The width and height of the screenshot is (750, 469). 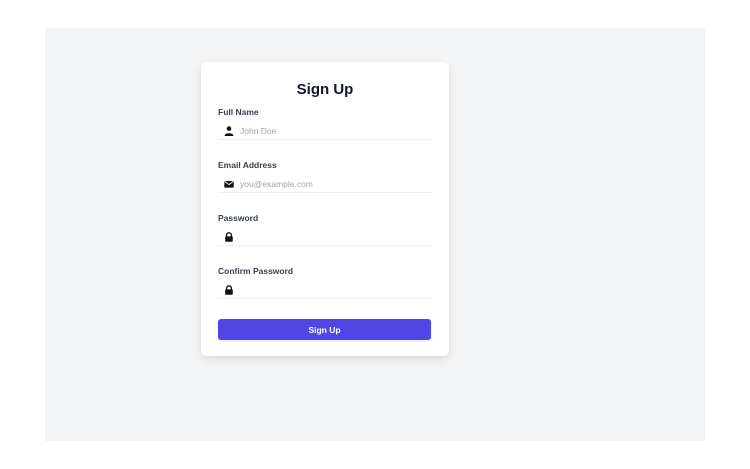 I want to click on email-label: Email Address, so click(x=247, y=165).